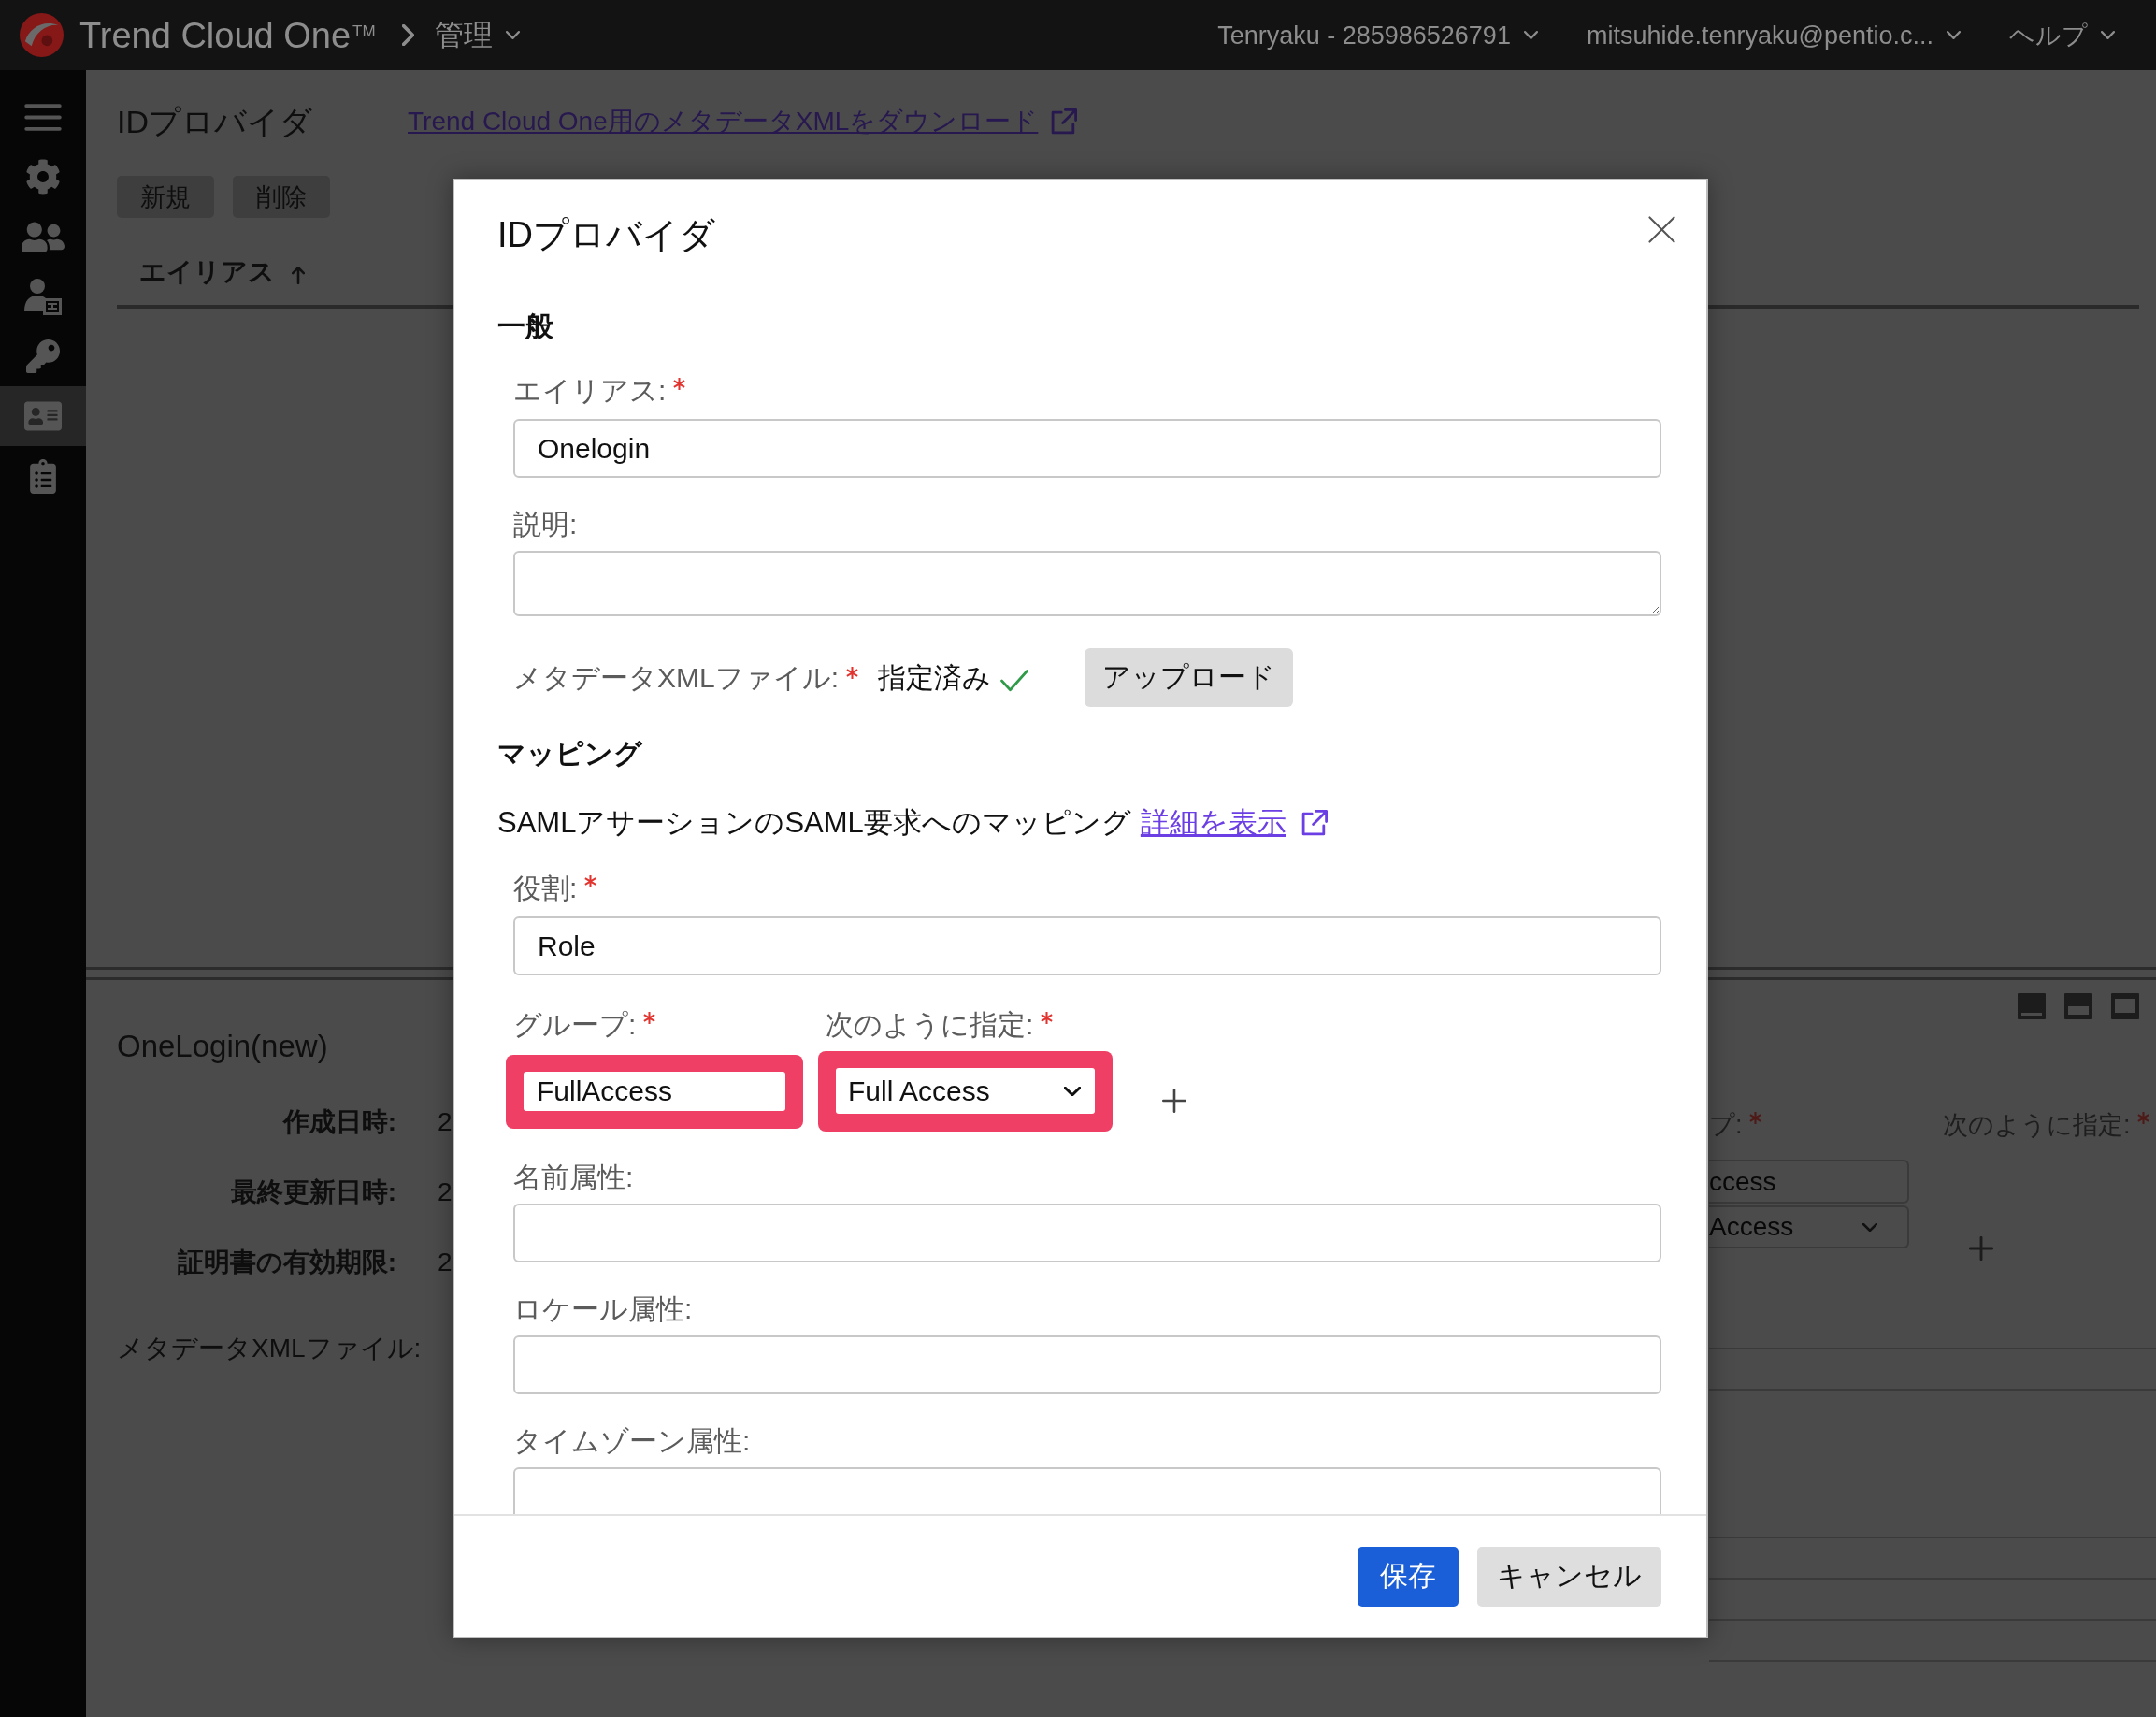  I want to click on field-label: グループ:, so click(575, 1025).